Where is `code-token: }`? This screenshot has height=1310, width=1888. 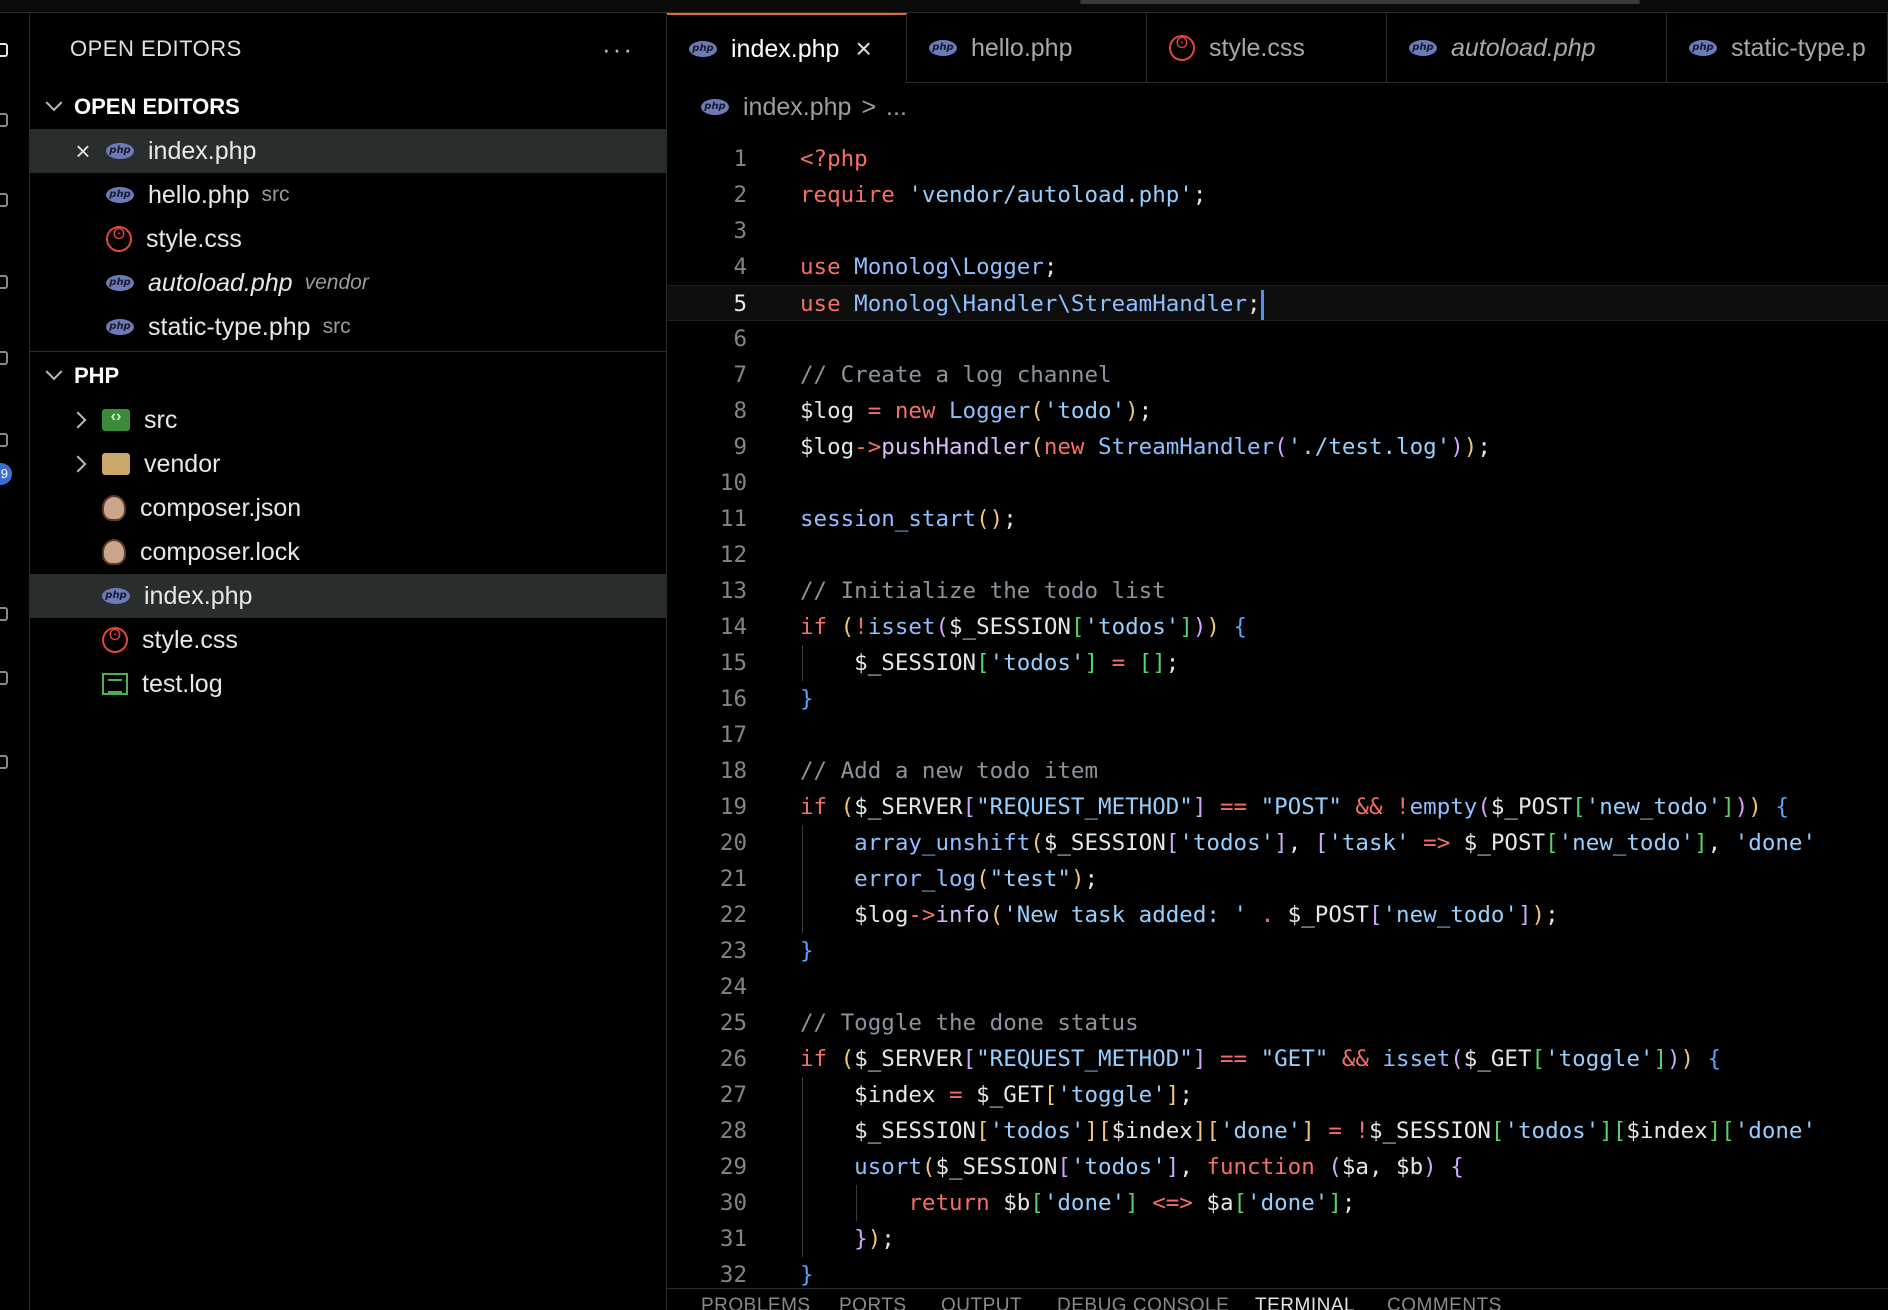
code-token: } is located at coordinates (807, 951).